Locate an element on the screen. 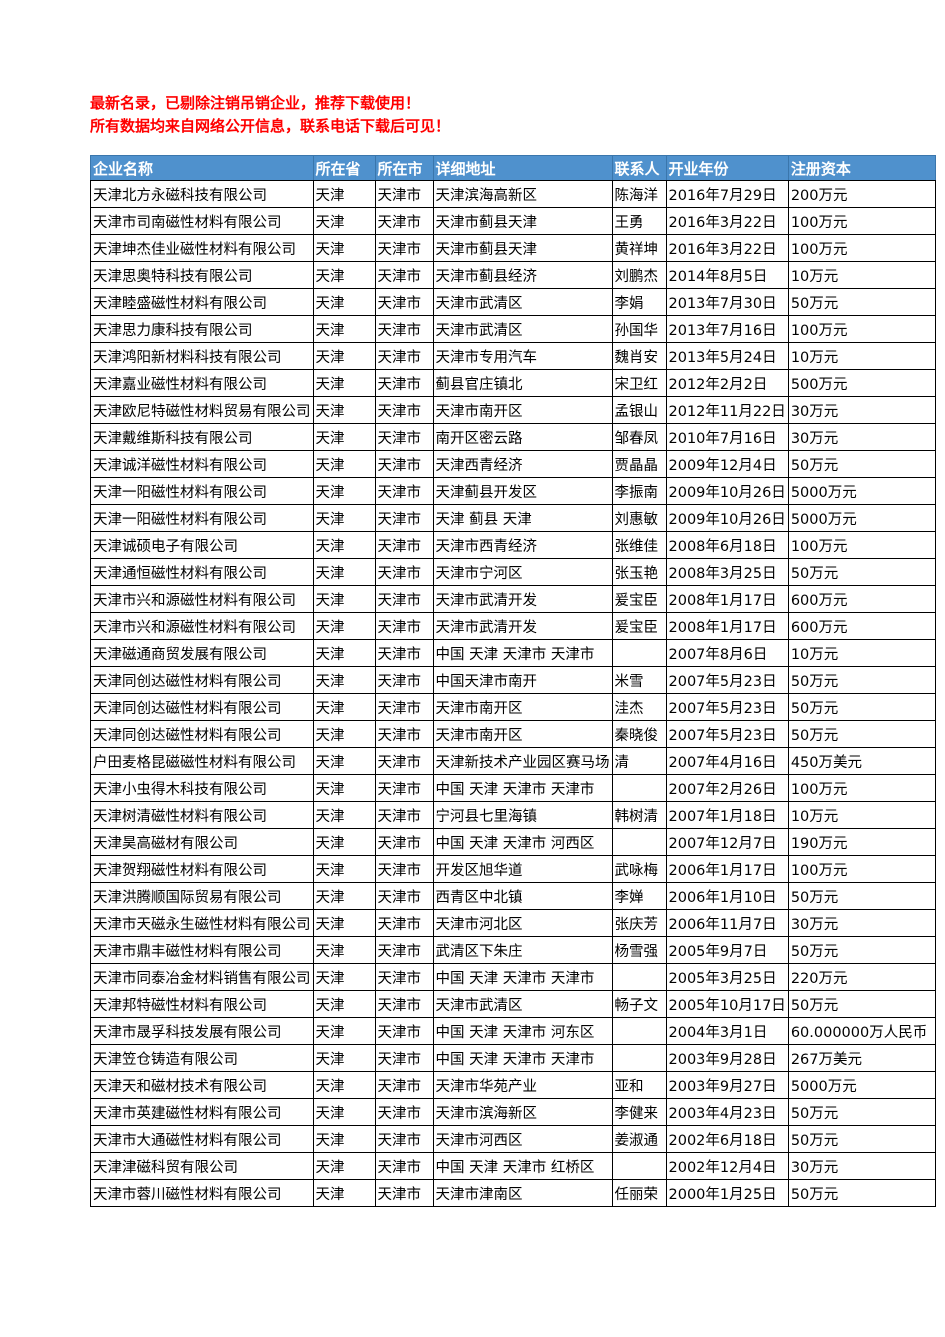 This screenshot has height=1337, width=945. table-row: 天津嘉业磁性材料有限公司 天津 天津市 蓟县官庄镇北 宋卫红 2012年2月2日 500万元 is located at coordinates (513, 383).